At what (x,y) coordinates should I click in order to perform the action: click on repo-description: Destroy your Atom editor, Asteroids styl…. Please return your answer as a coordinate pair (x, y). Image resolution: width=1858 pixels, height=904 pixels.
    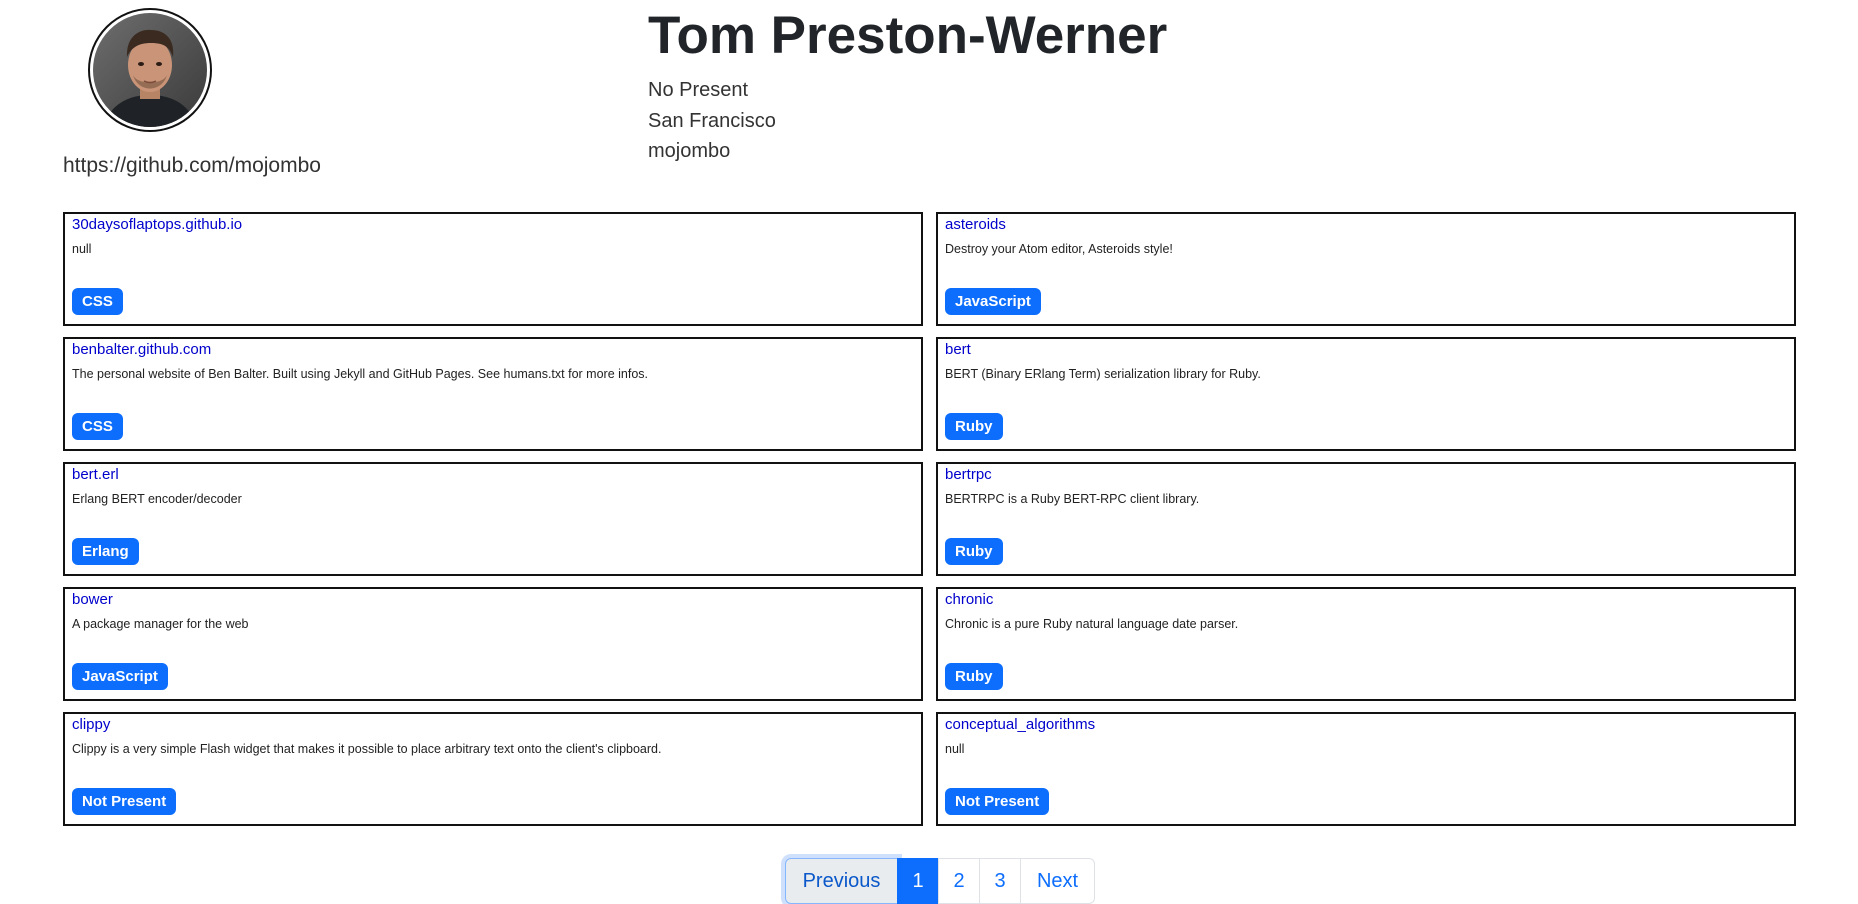
    Looking at the image, I should click on (1059, 249).